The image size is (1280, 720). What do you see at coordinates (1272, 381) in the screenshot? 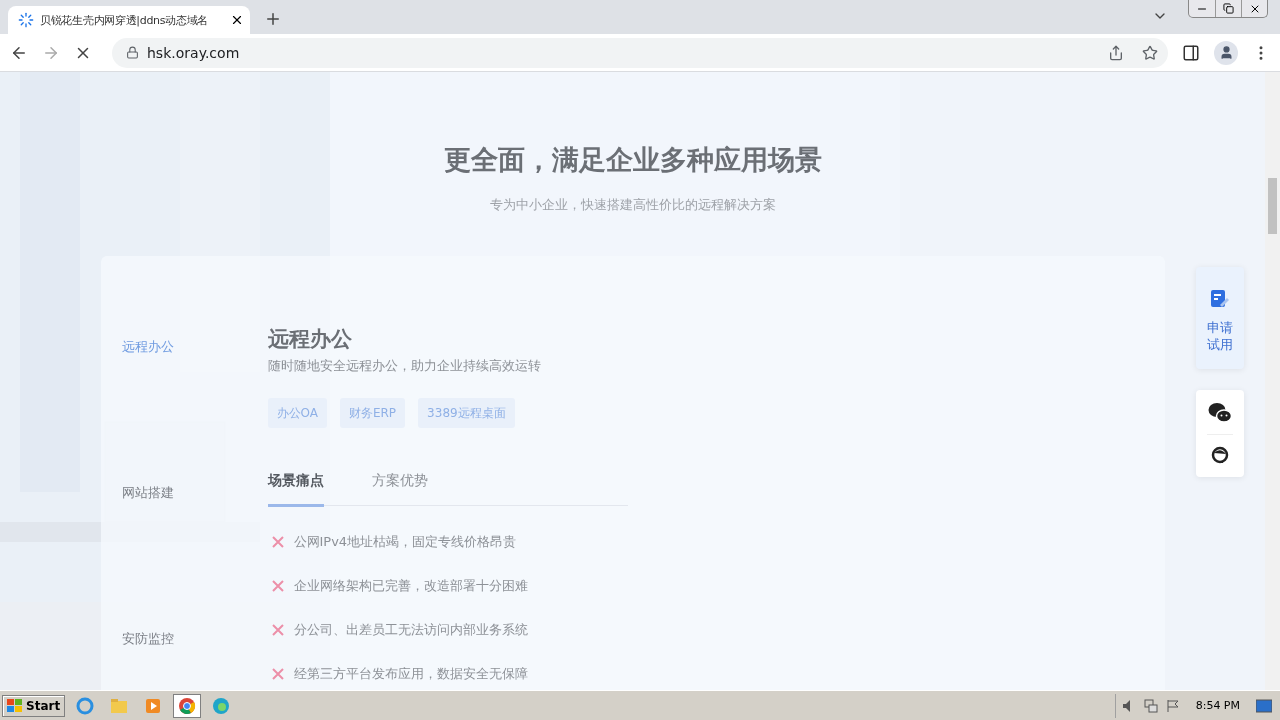
I see `scrollbar` at bounding box center [1272, 381].